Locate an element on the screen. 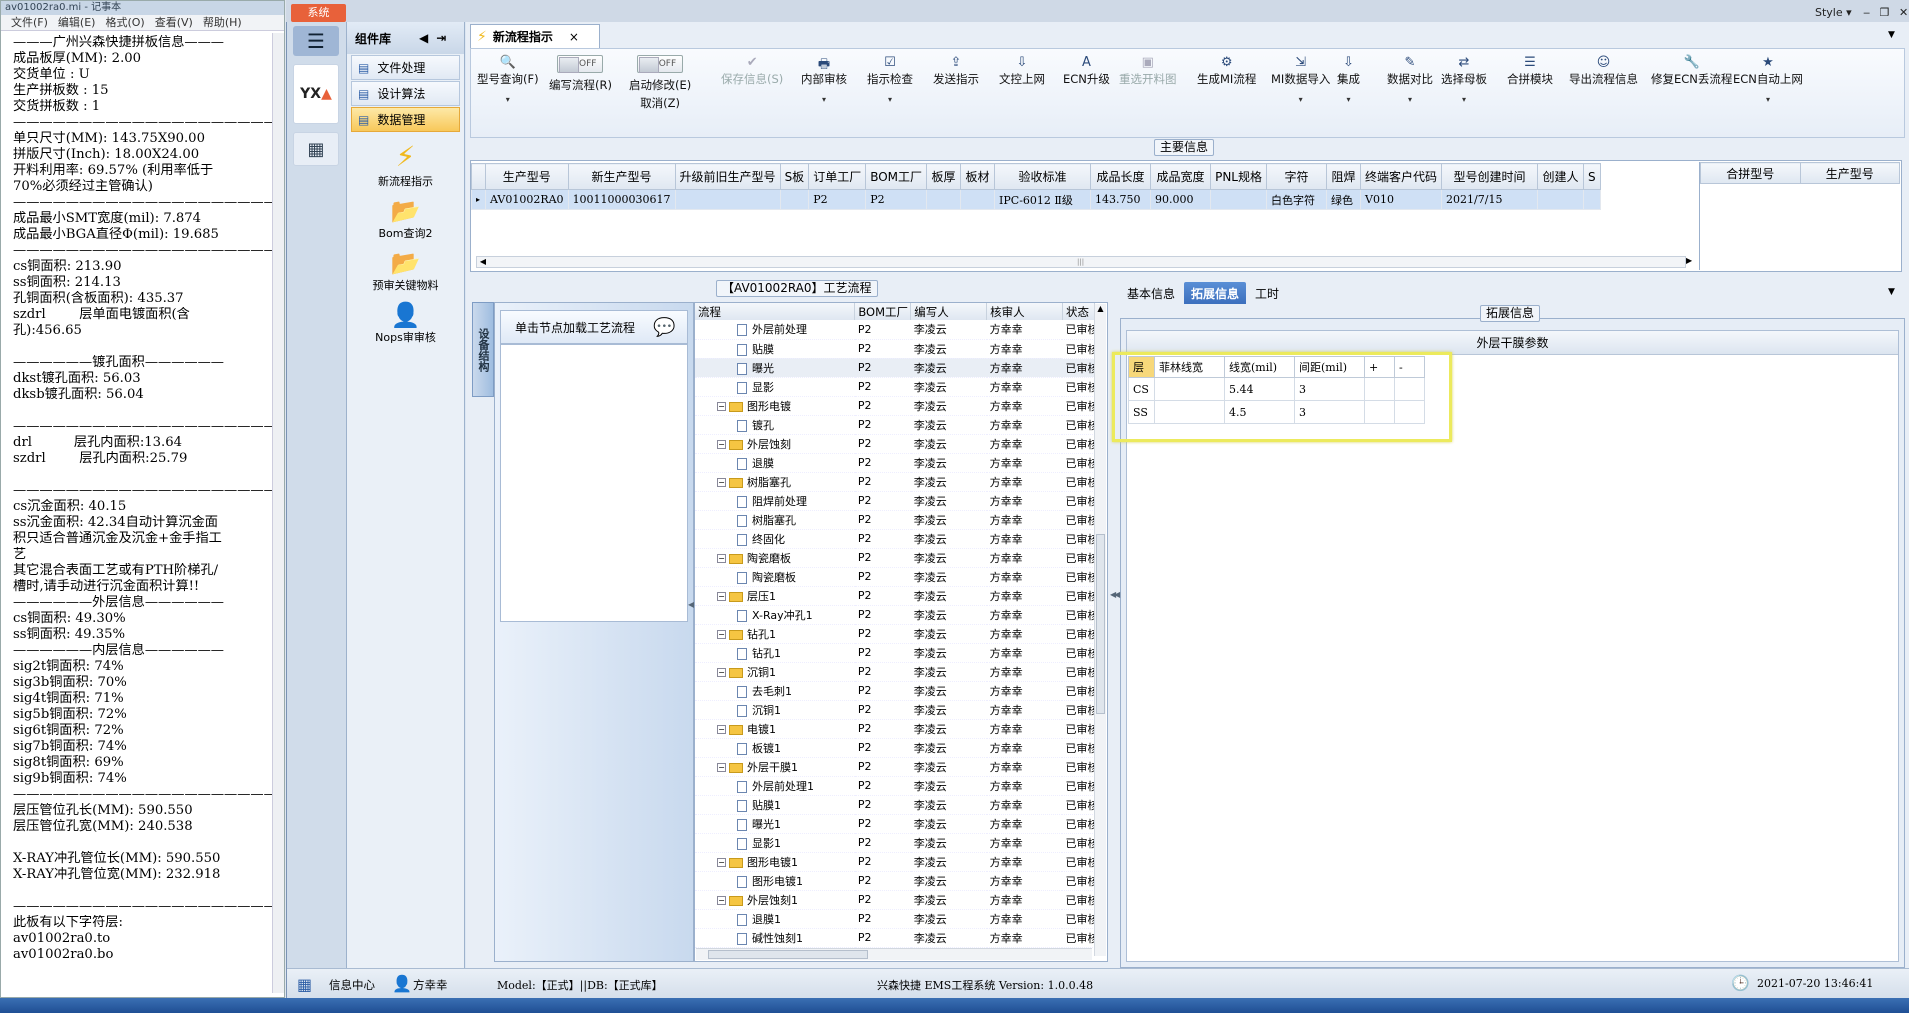 The image size is (1909, 1013). toolbar-button: ⇪ 发送指示 is located at coordinates (956, 71).